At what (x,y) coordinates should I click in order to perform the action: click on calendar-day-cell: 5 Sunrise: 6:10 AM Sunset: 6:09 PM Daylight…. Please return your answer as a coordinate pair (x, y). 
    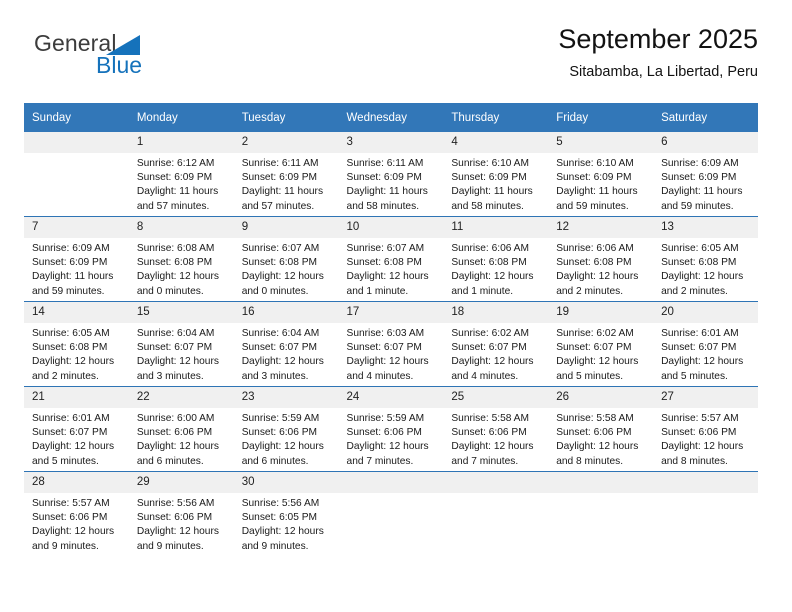
    Looking at the image, I should click on (601, 174).